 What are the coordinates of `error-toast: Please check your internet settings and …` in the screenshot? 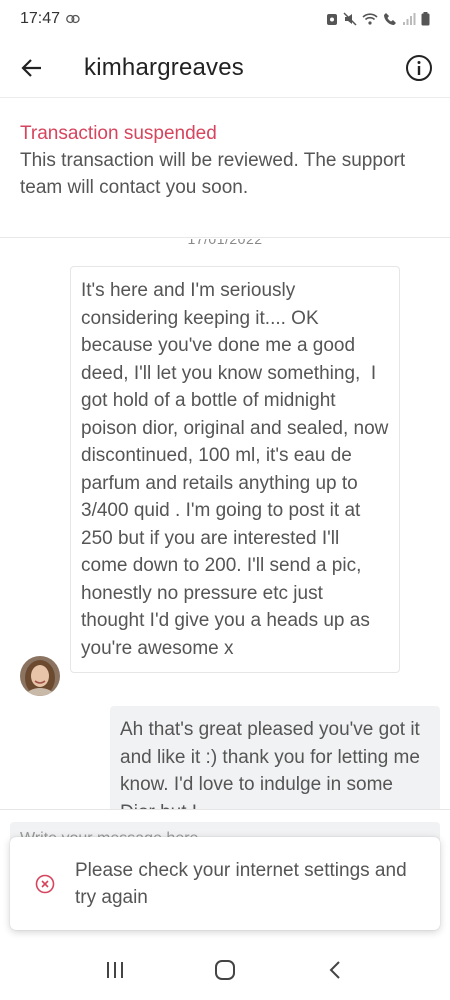 It's located at (225, 883).